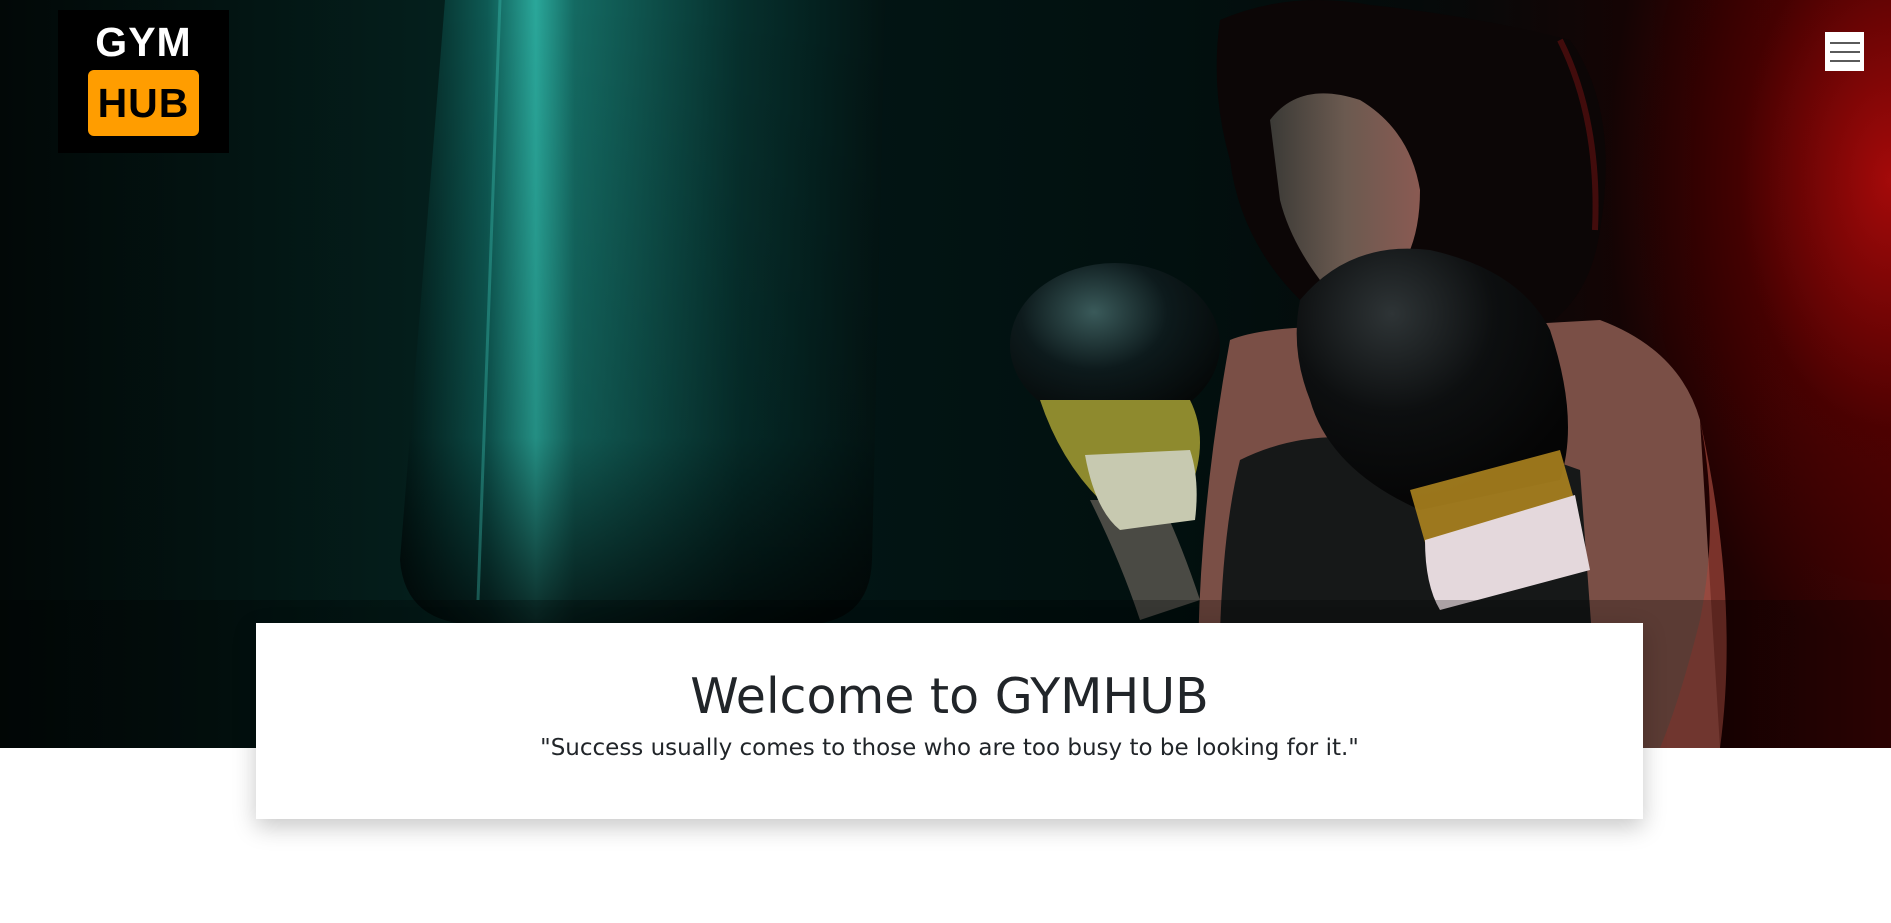  What do you see at coordinates (949, 696) in the screenshot?
I see `welcome-title: Welcome to GYMHUB` at bounding box center [949, 696].